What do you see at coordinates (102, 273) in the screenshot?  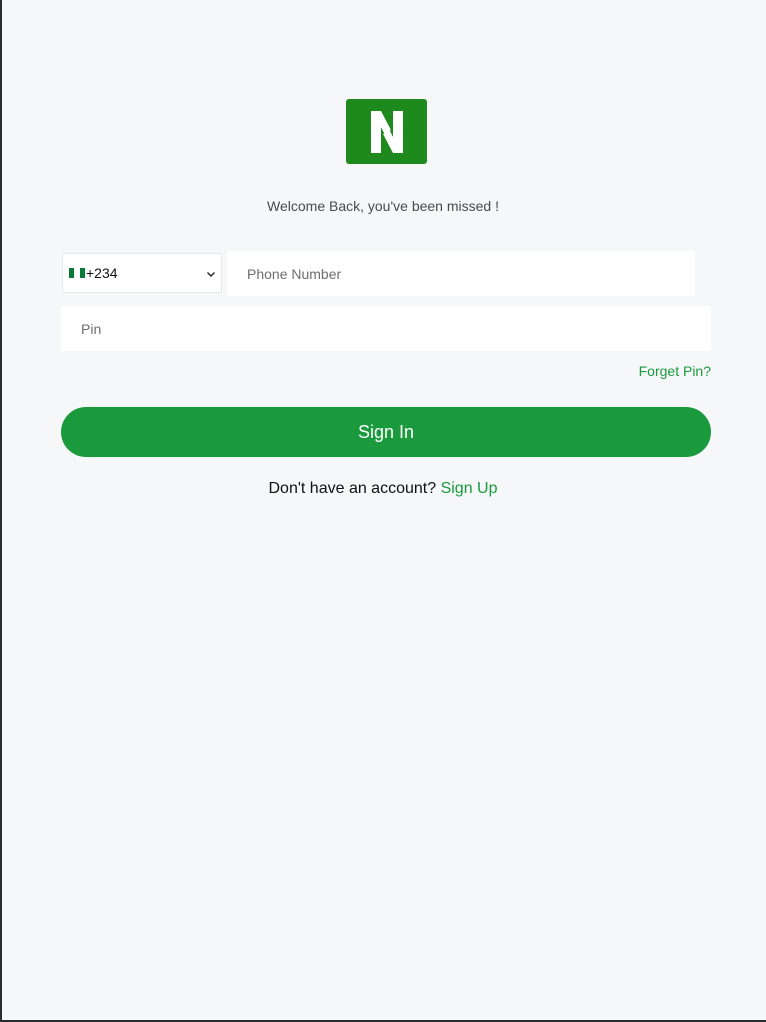 I see `dial-code: +234` at bounding box center [102, 273].